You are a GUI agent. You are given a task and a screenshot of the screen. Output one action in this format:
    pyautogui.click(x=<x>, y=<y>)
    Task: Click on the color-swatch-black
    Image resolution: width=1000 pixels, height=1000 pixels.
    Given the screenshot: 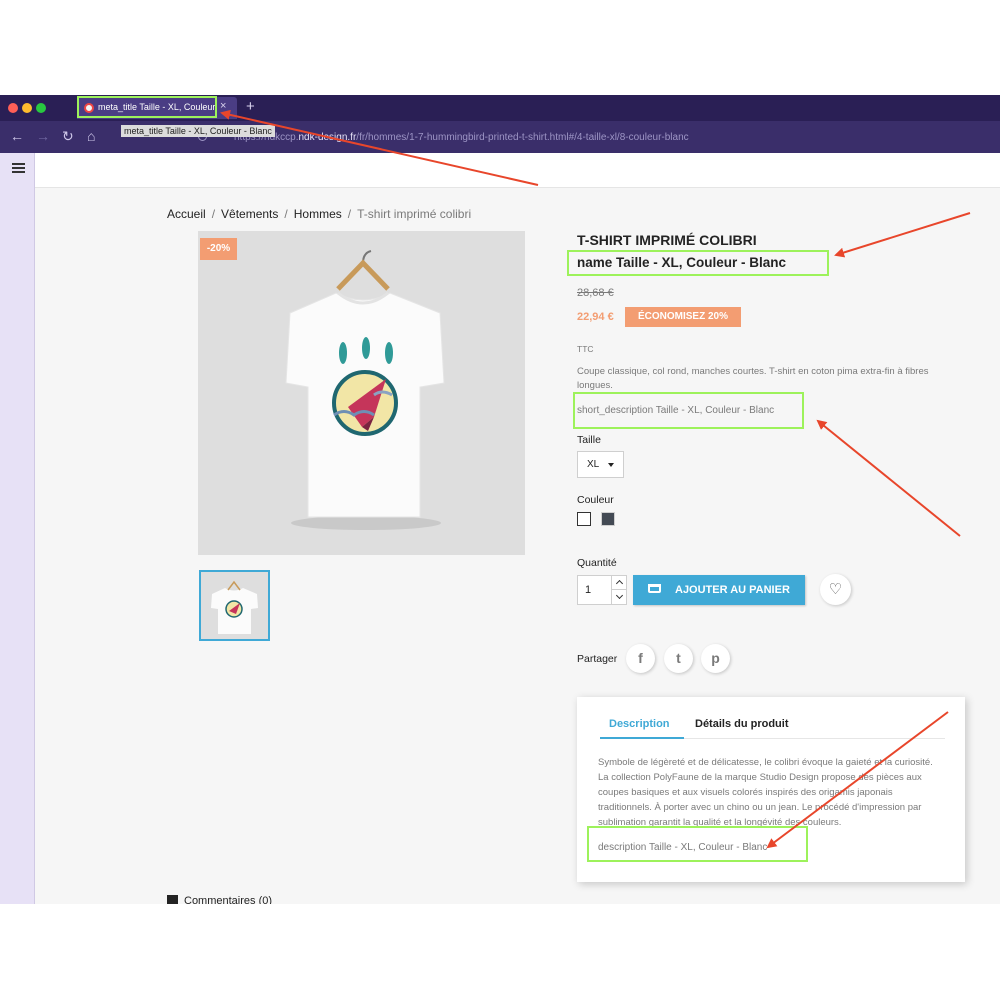 What is the action you would take?
    pyautogui.click(x=608, y=519)
    